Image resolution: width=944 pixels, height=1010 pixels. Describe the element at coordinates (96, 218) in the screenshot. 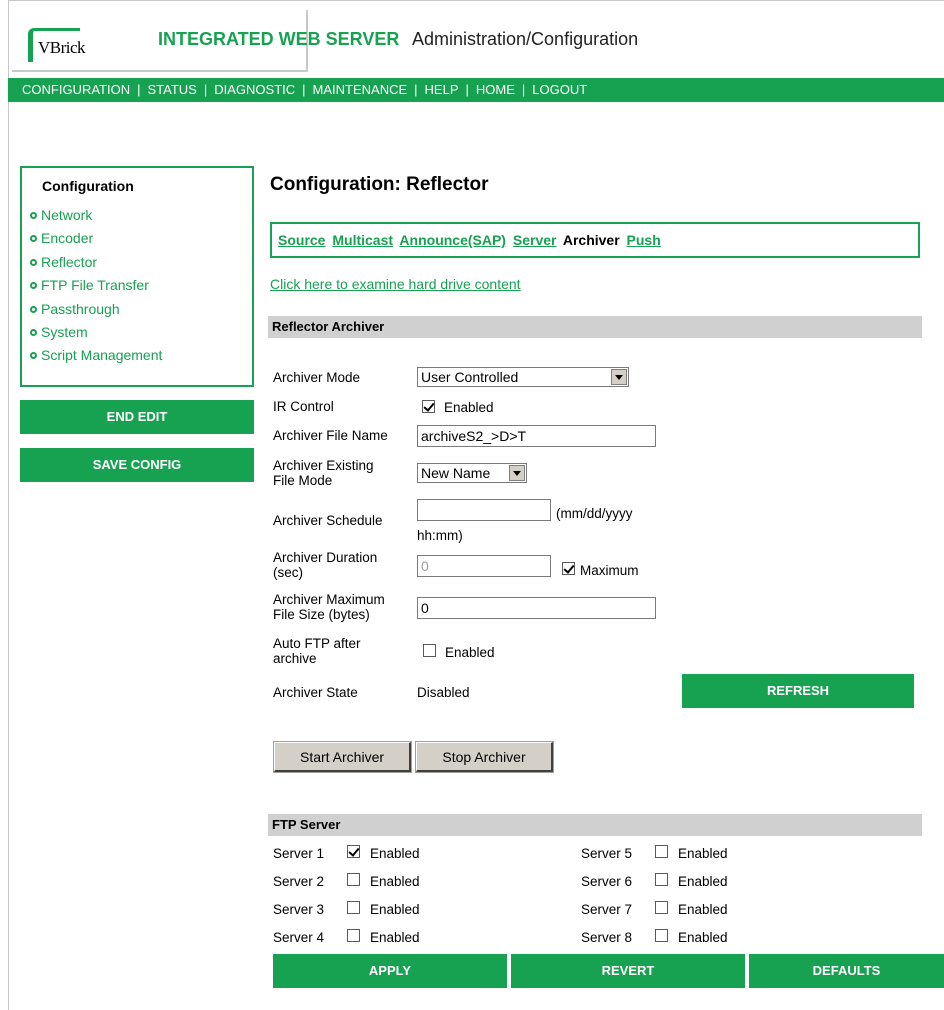

I see `sidebar-item-network: Network` at that location.